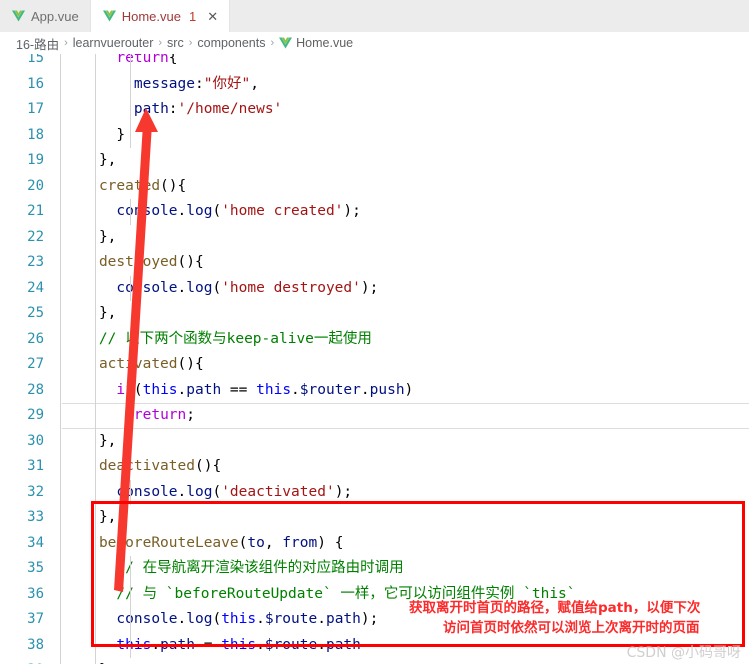 This screenshot has height=664, width=749. I want to click on code-line: 23 destroyed(){, so click(374, 263).